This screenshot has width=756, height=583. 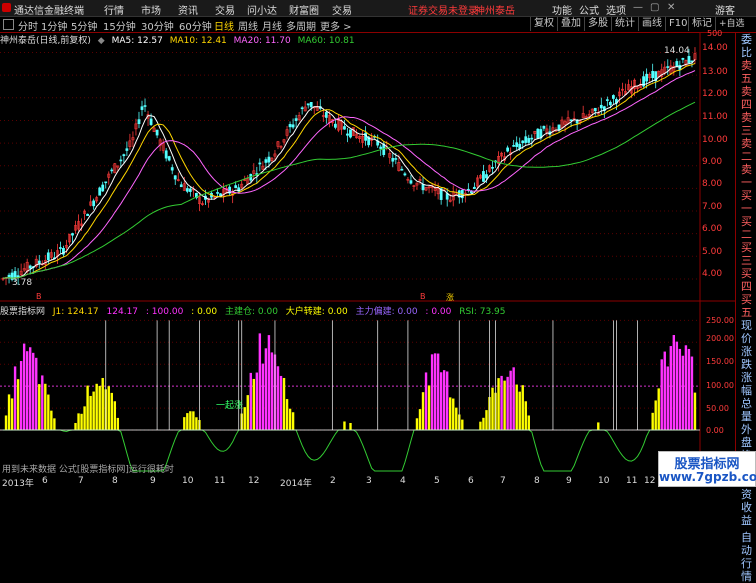 I want to click on panel-item-outer: 外盘, so click(x=746, y=436).